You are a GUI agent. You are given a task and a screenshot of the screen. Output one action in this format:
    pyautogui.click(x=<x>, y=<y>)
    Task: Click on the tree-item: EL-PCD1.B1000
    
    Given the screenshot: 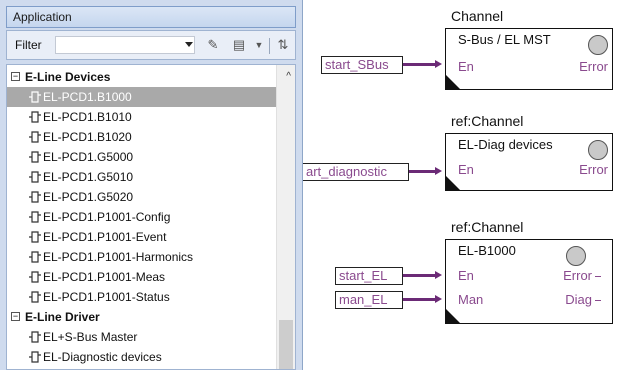 What is the action you would take?
    pyautogui.click(x=143, y=97)
    